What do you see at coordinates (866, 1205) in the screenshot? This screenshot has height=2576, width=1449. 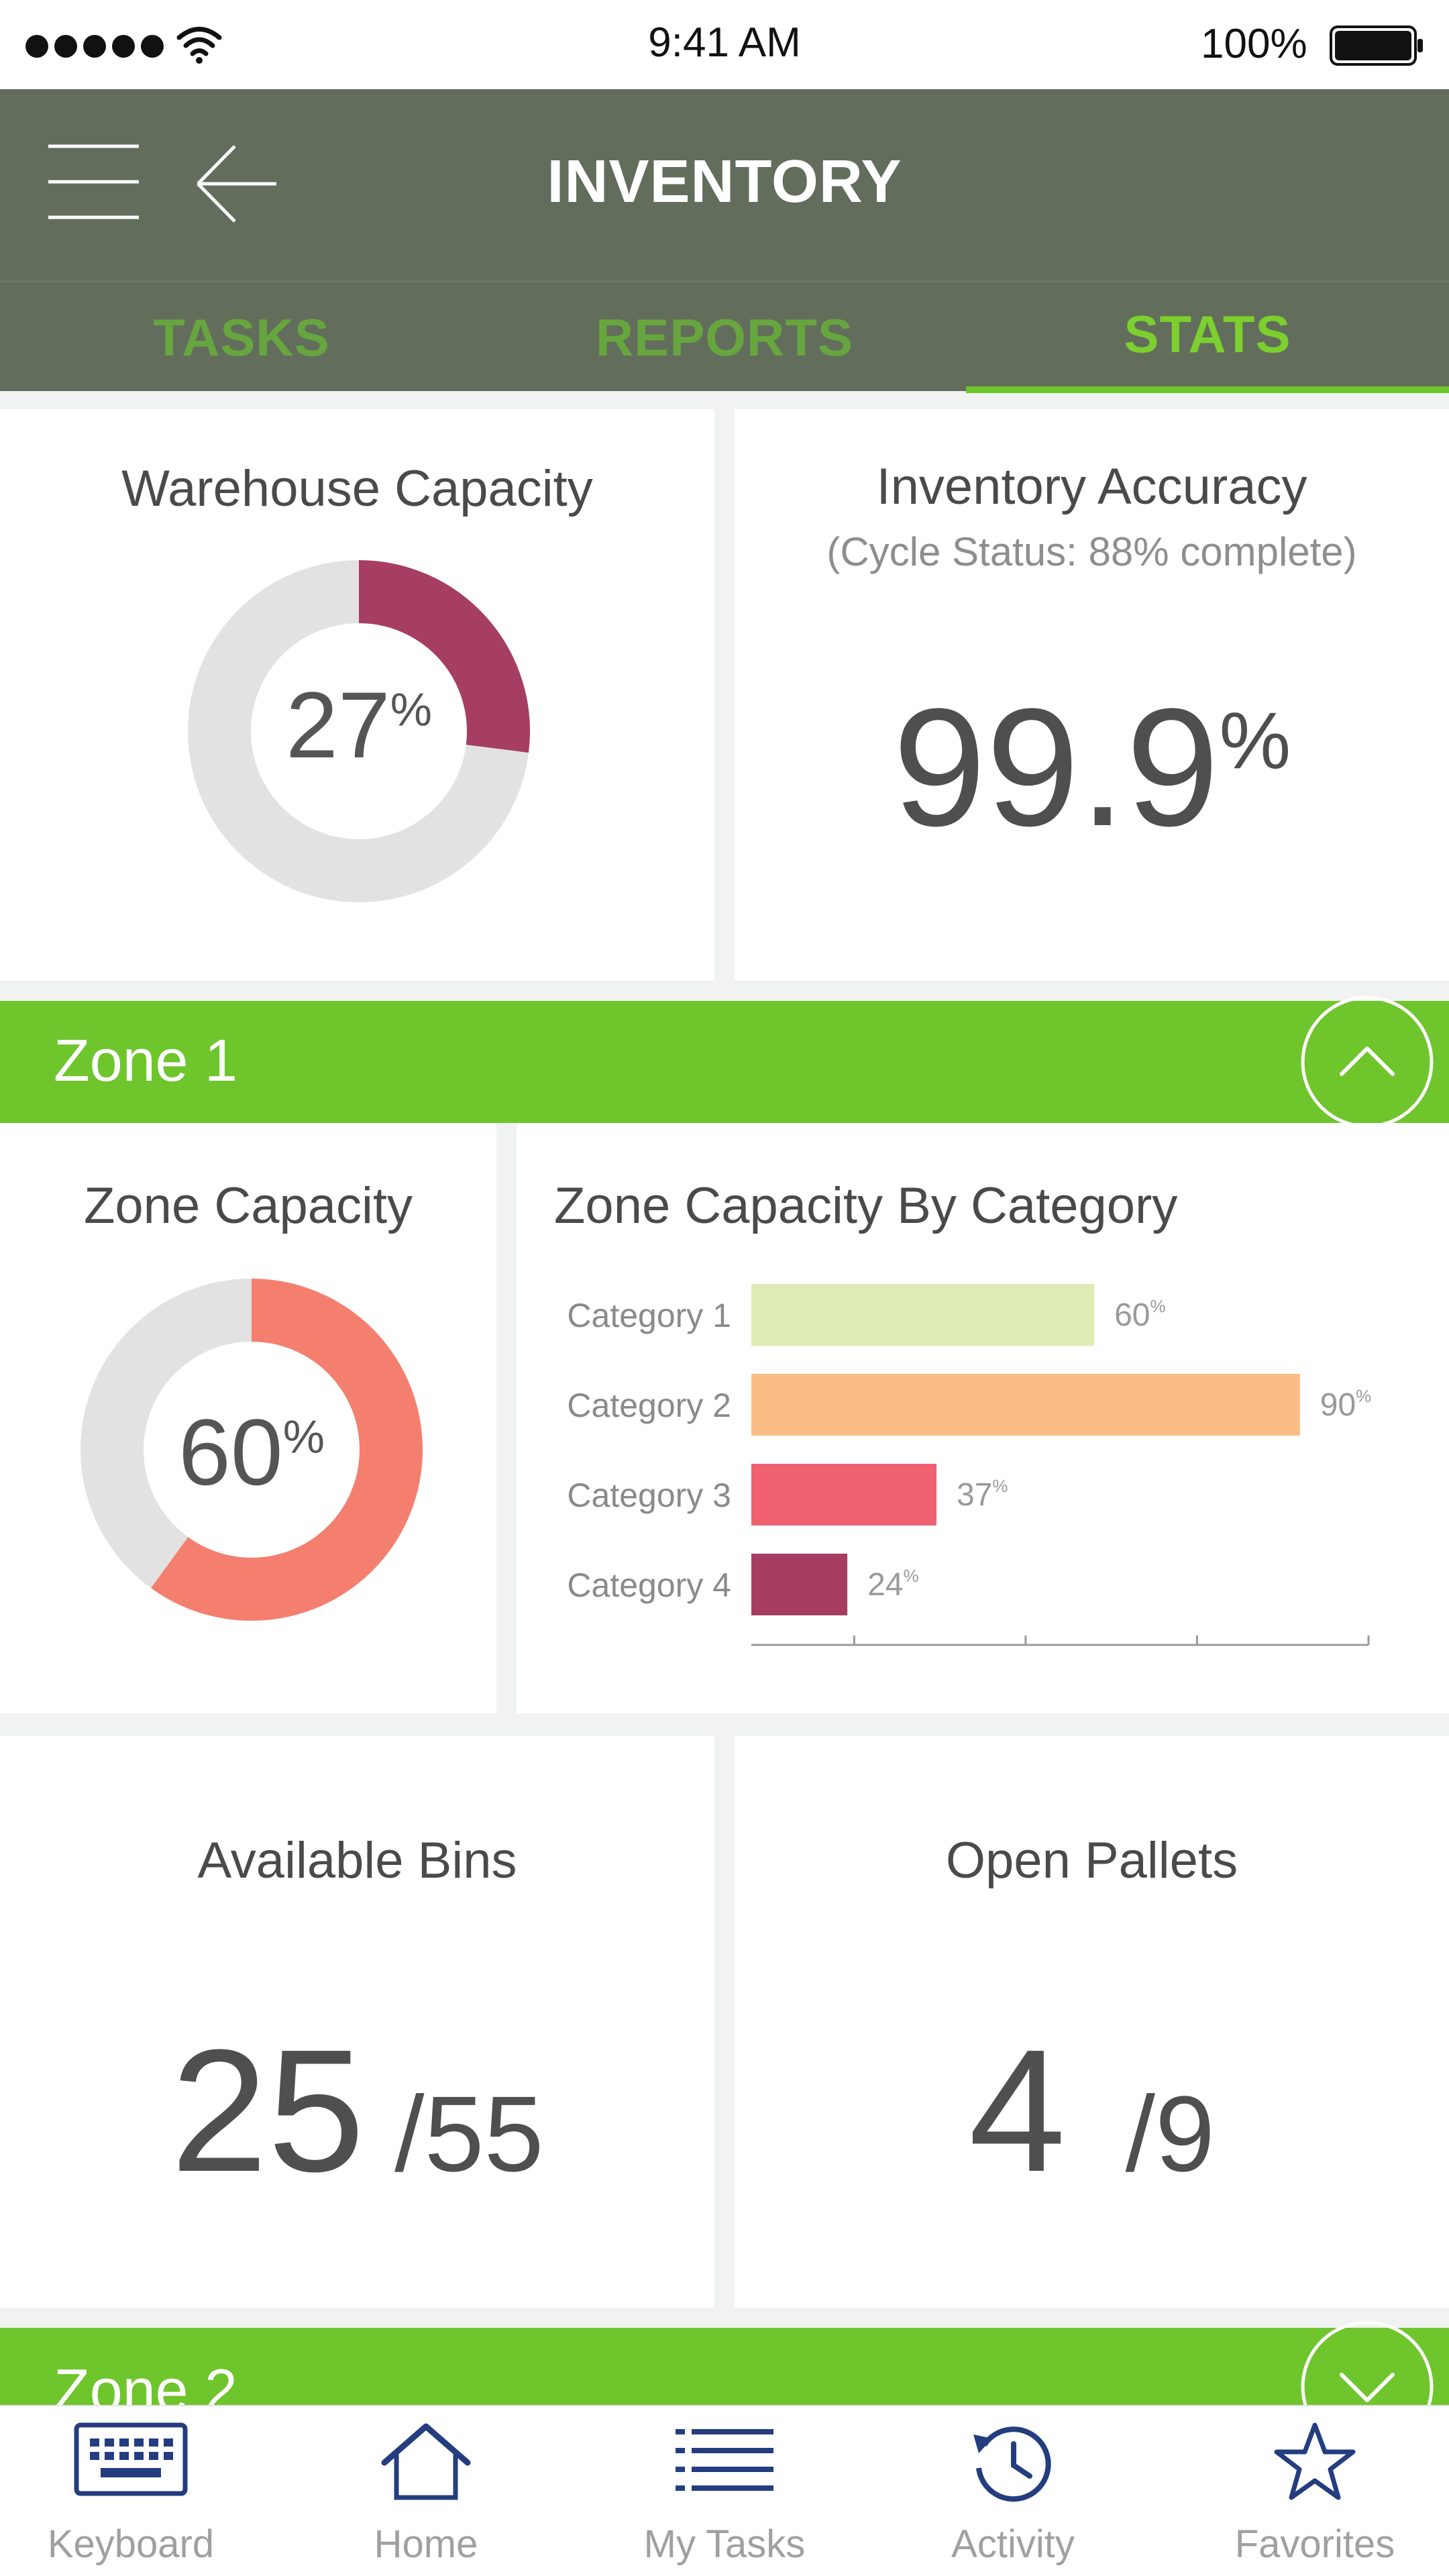 I see `zone-category-chart-title: Zone Capacity By Category` at bounding box center [866, 1205].